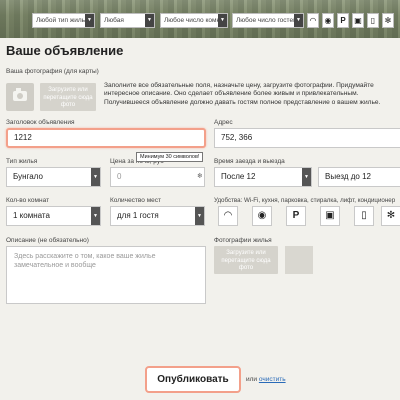  Describe the element at coordinates (40, 122) in the screenshot. I see `listing-title-label: Заголовок объявления` at that location.